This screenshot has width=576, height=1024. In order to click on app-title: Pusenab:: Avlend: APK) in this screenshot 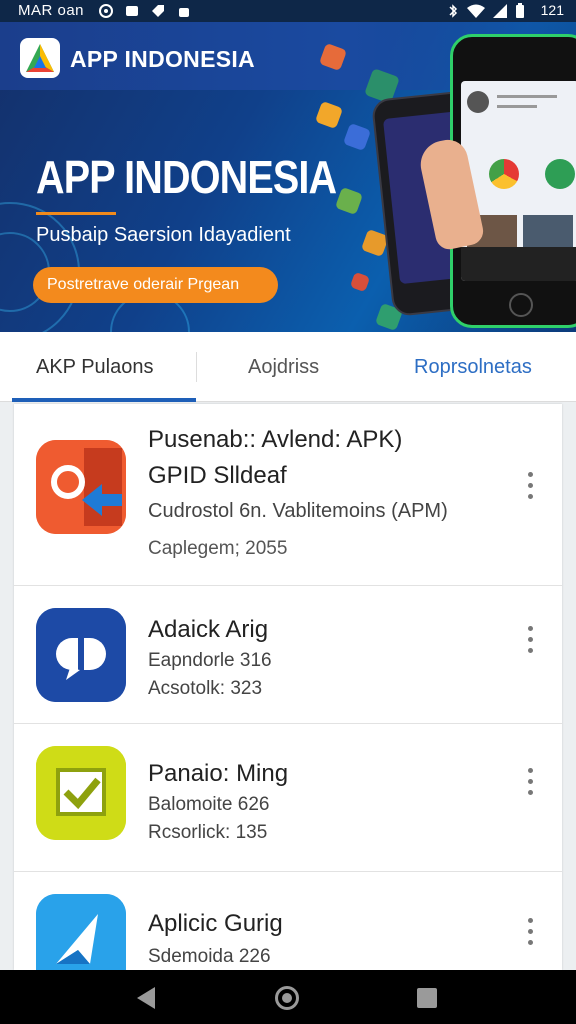, I will do `click(275, 439)`.